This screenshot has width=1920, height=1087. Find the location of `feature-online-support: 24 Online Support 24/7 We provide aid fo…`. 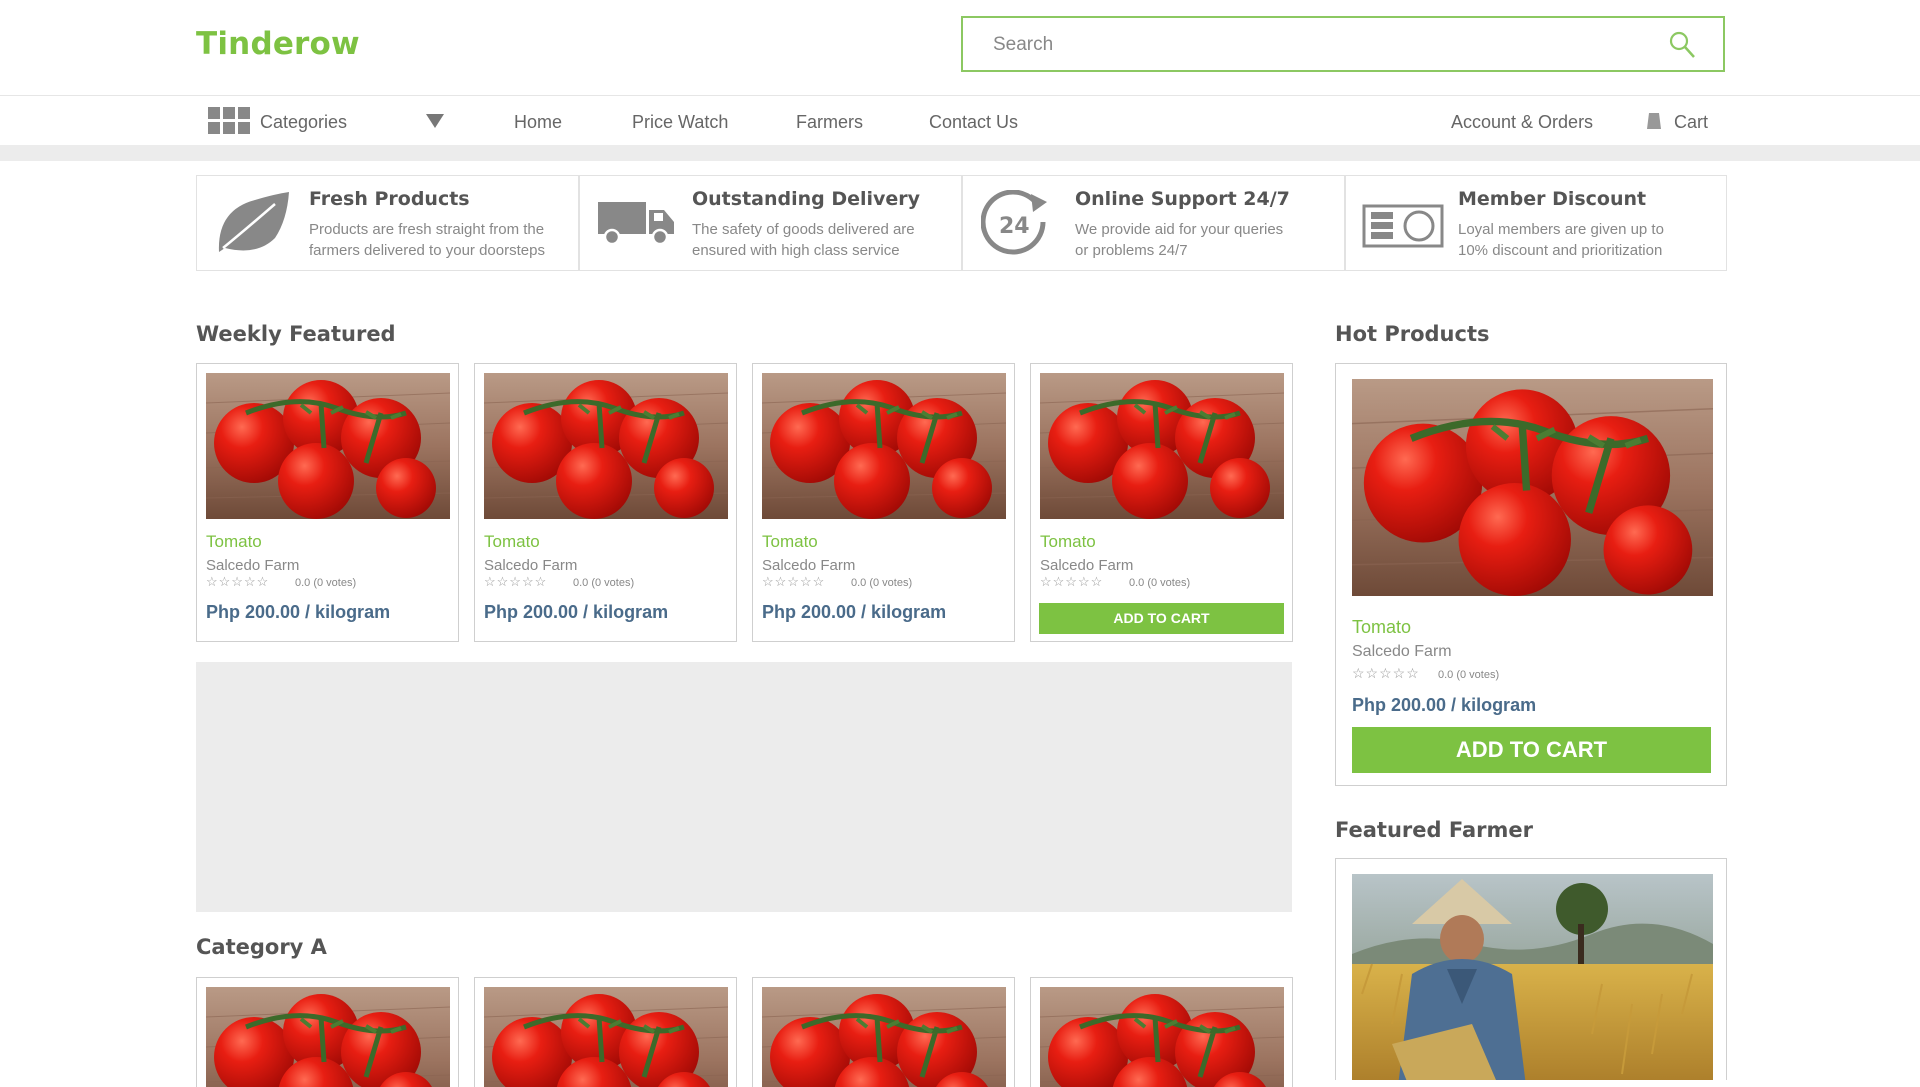

feature-online-support: 24 Online Support 24/7 We provide aid fo… is located at coordinates (1153, 223).